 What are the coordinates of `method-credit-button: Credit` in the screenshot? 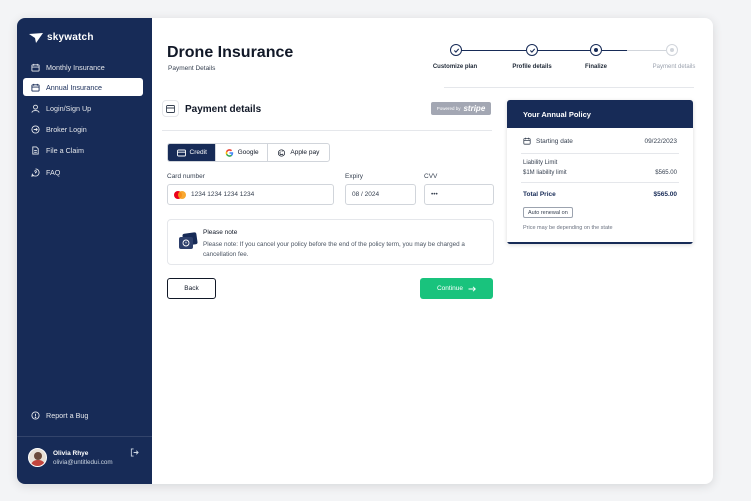 It's located at (192, 152).